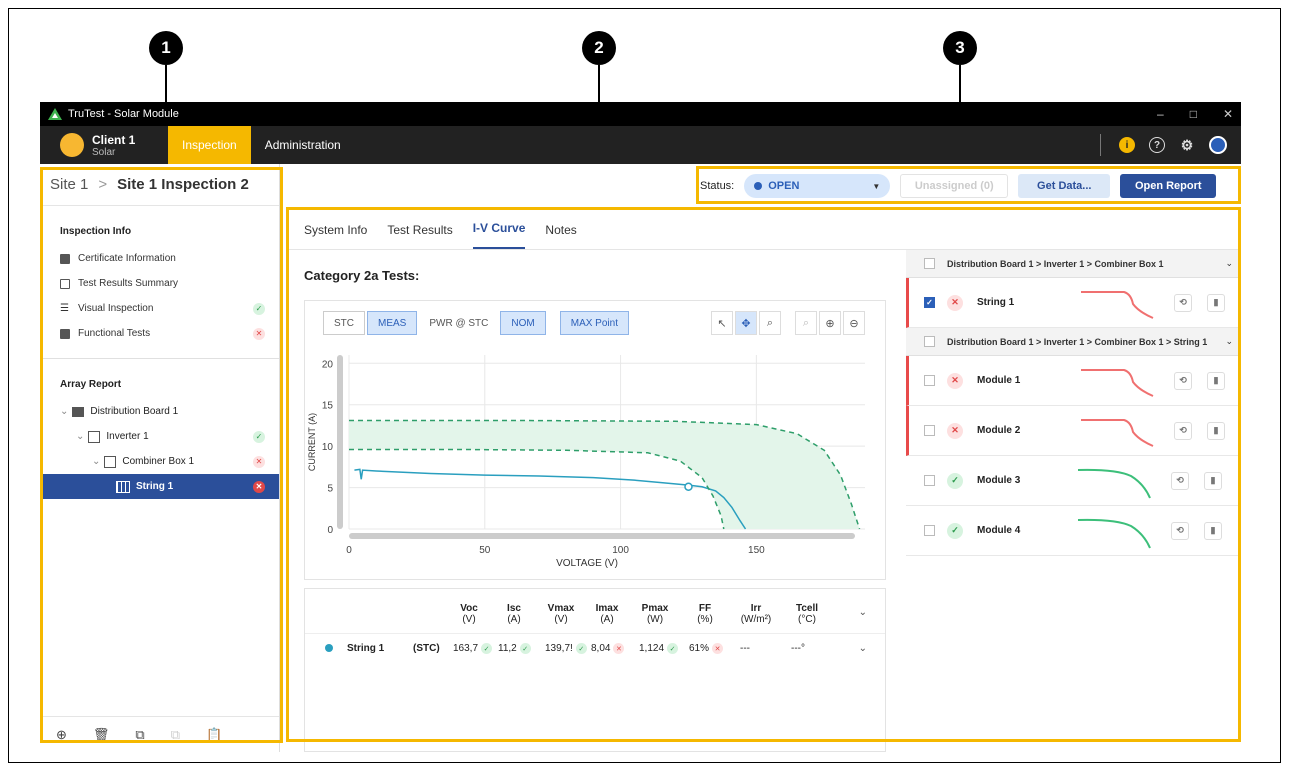  Describe the element at coordinates (72, 145) in the screenshot. I see `client-avatar` at that location.